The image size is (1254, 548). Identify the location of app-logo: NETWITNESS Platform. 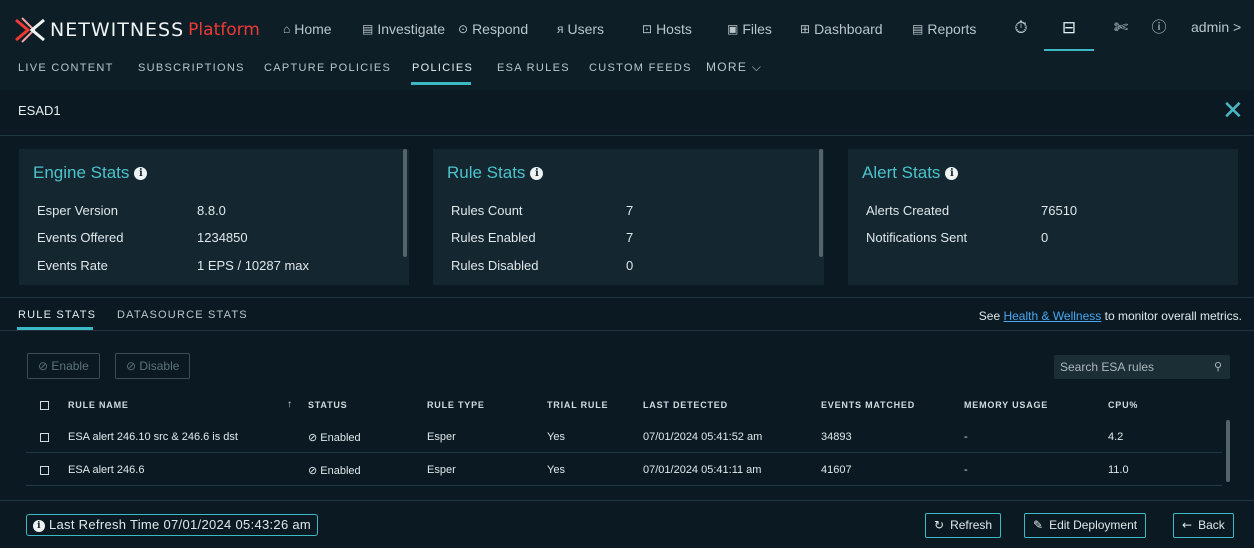
(137, 30).